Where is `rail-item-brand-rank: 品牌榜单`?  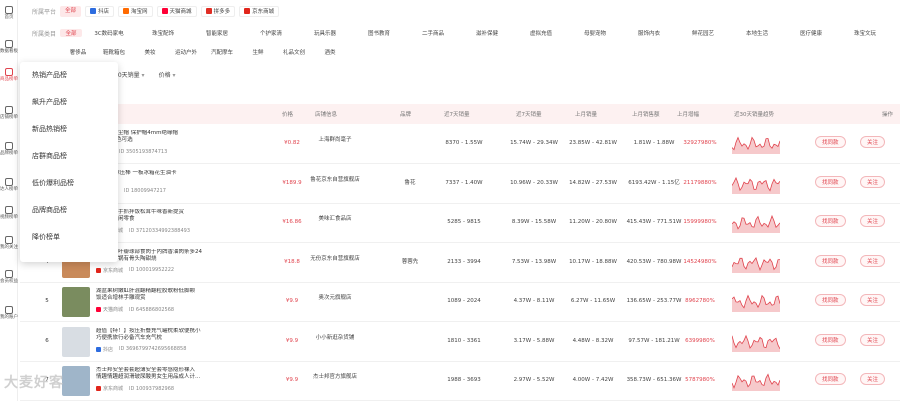 rail-item-brand-rank: 品牌榜单 is located at coordinates (9, 149).